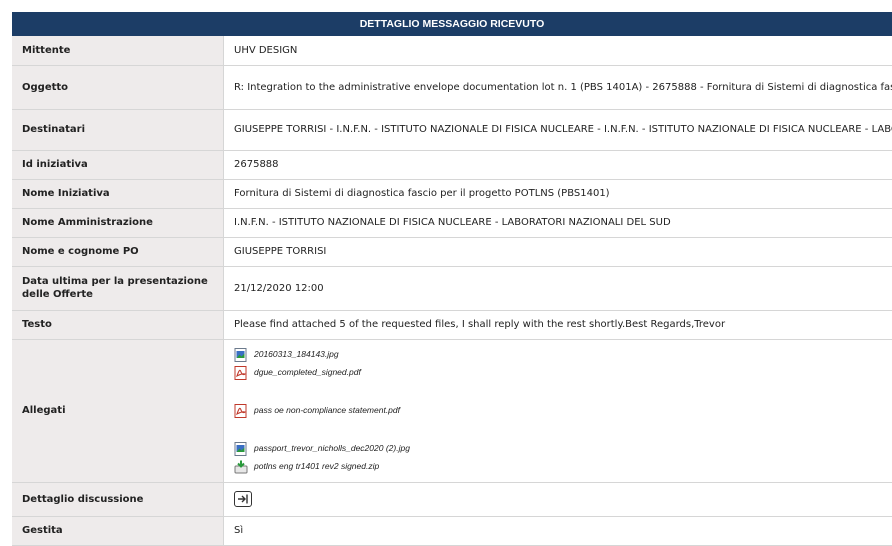 This screenshot has height=546, width=892. What do you see at coordinates (296, 354) in the screenshot?
I see `attachment-name: 20160313_184143.jpg` at bounding box center [296, 354].